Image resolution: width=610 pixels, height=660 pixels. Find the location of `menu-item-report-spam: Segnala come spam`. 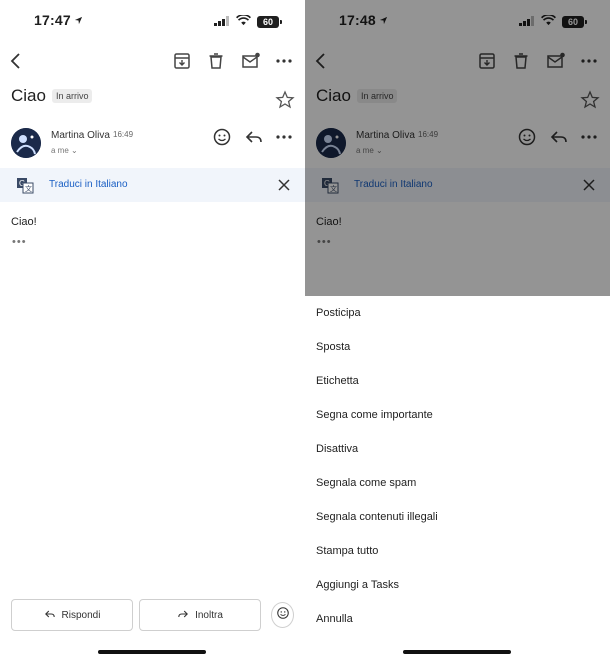

menu-item-report-spam: Segnala come spam is located at coordinates (366, 483).